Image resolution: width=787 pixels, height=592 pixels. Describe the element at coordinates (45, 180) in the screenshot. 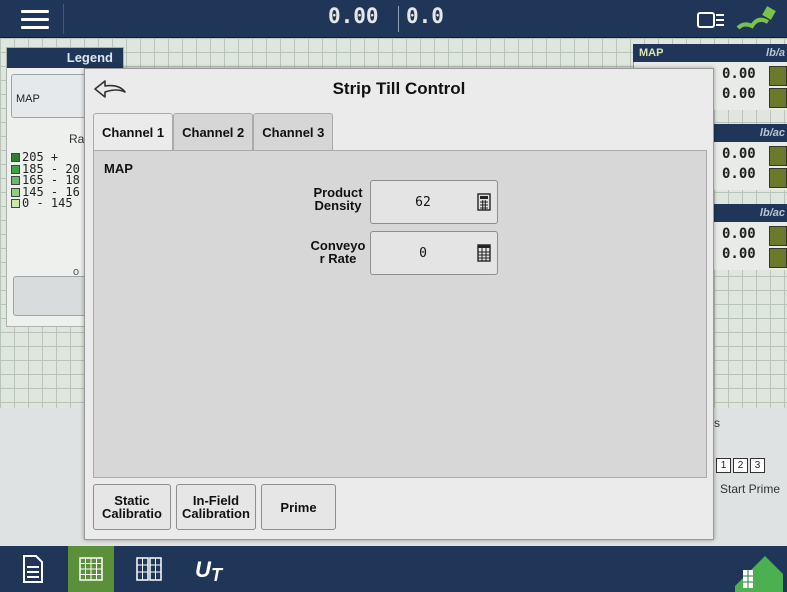

I see `legend-range-list: 205 + 185 - 20 165 - 18 145 - 16 0 - 145` at that location.